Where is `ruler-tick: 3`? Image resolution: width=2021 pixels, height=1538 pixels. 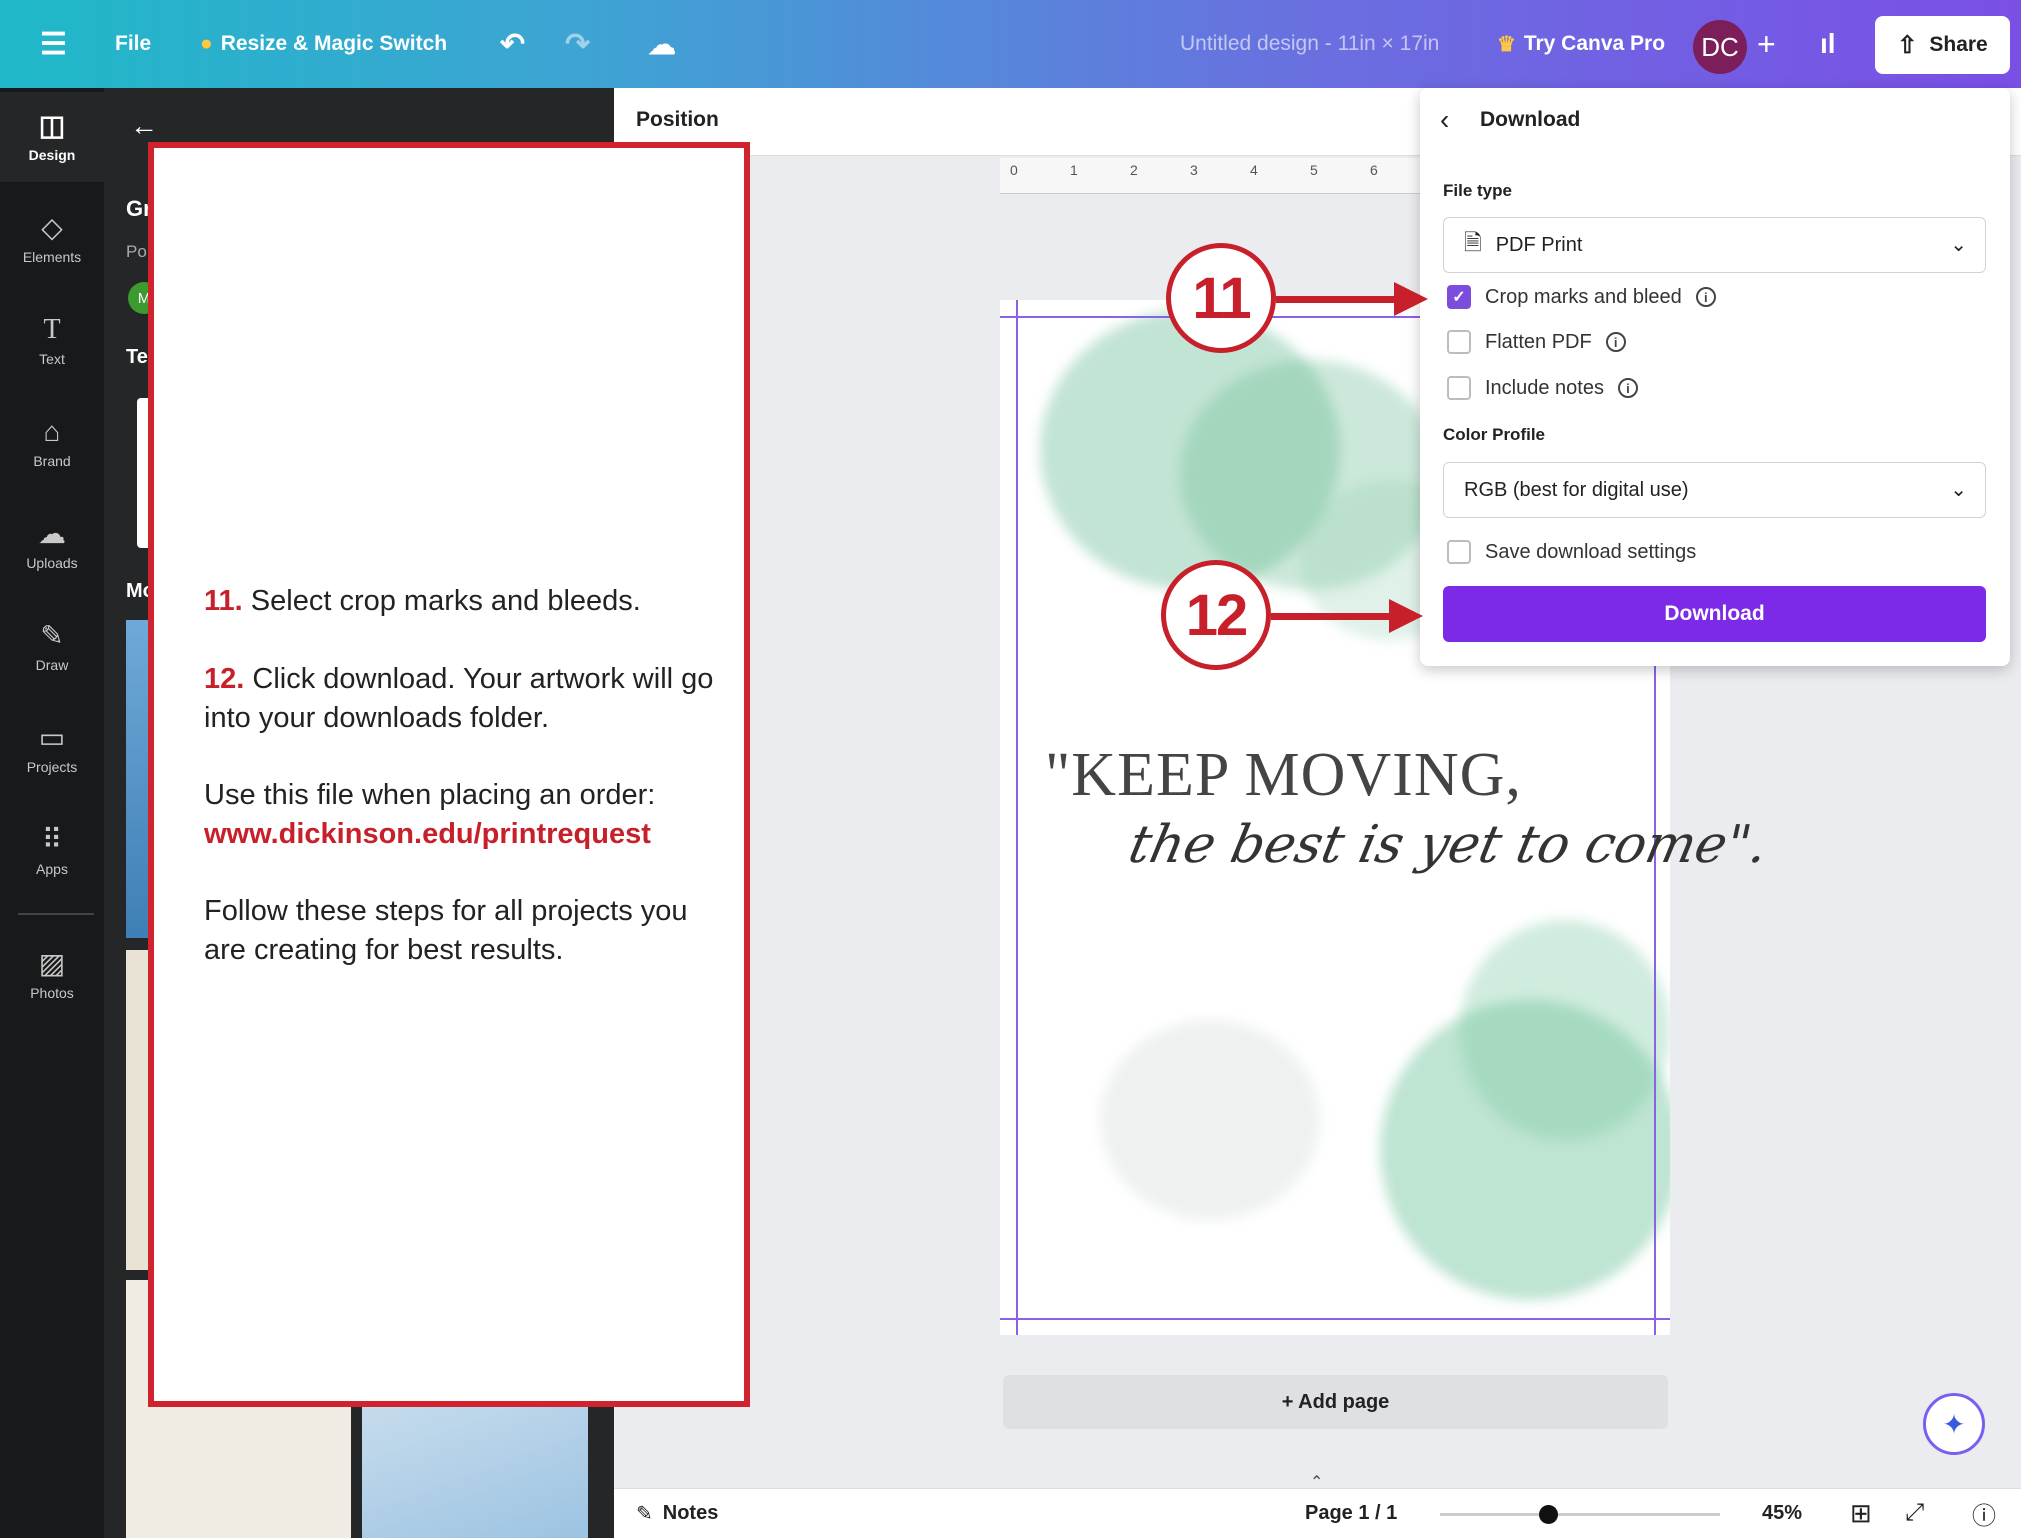
ruler-tick: 3 is located at coordinates (1194, 170).